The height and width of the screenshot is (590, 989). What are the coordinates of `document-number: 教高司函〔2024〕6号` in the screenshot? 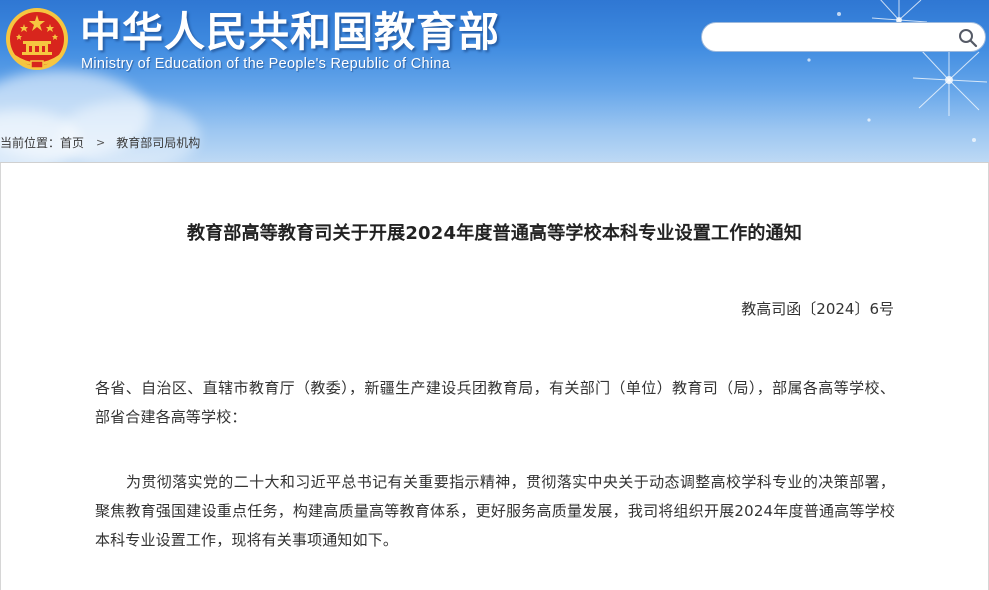 It's located at (817, 309).